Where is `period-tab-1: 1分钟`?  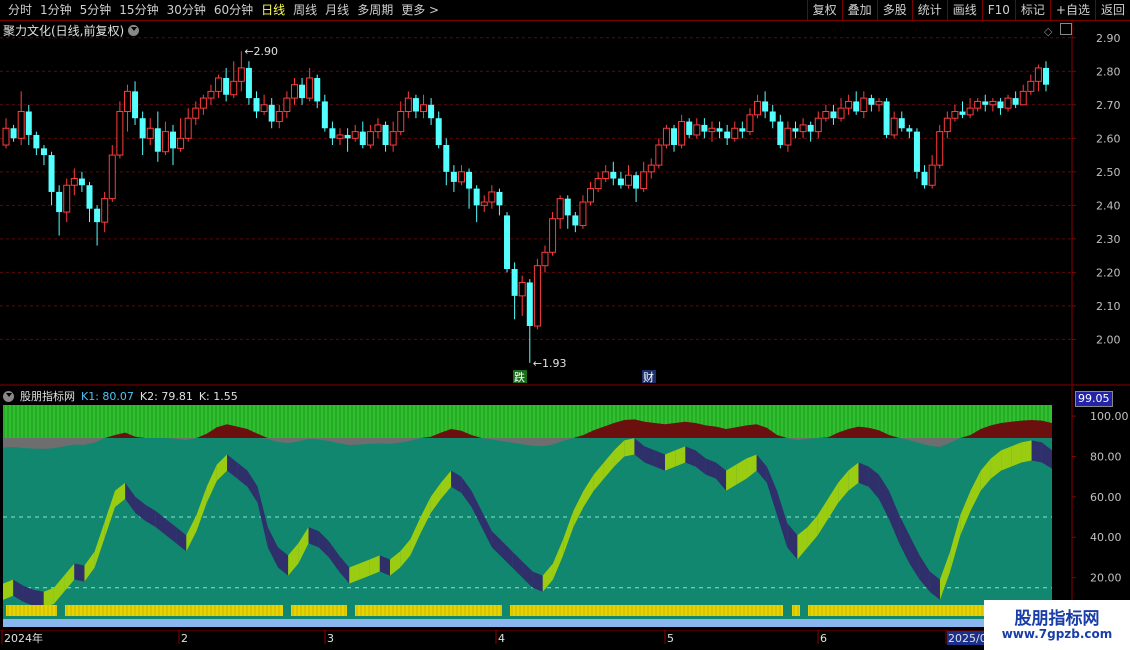 period-tab-1: 1分钟 is located at coordinates (56, 10).